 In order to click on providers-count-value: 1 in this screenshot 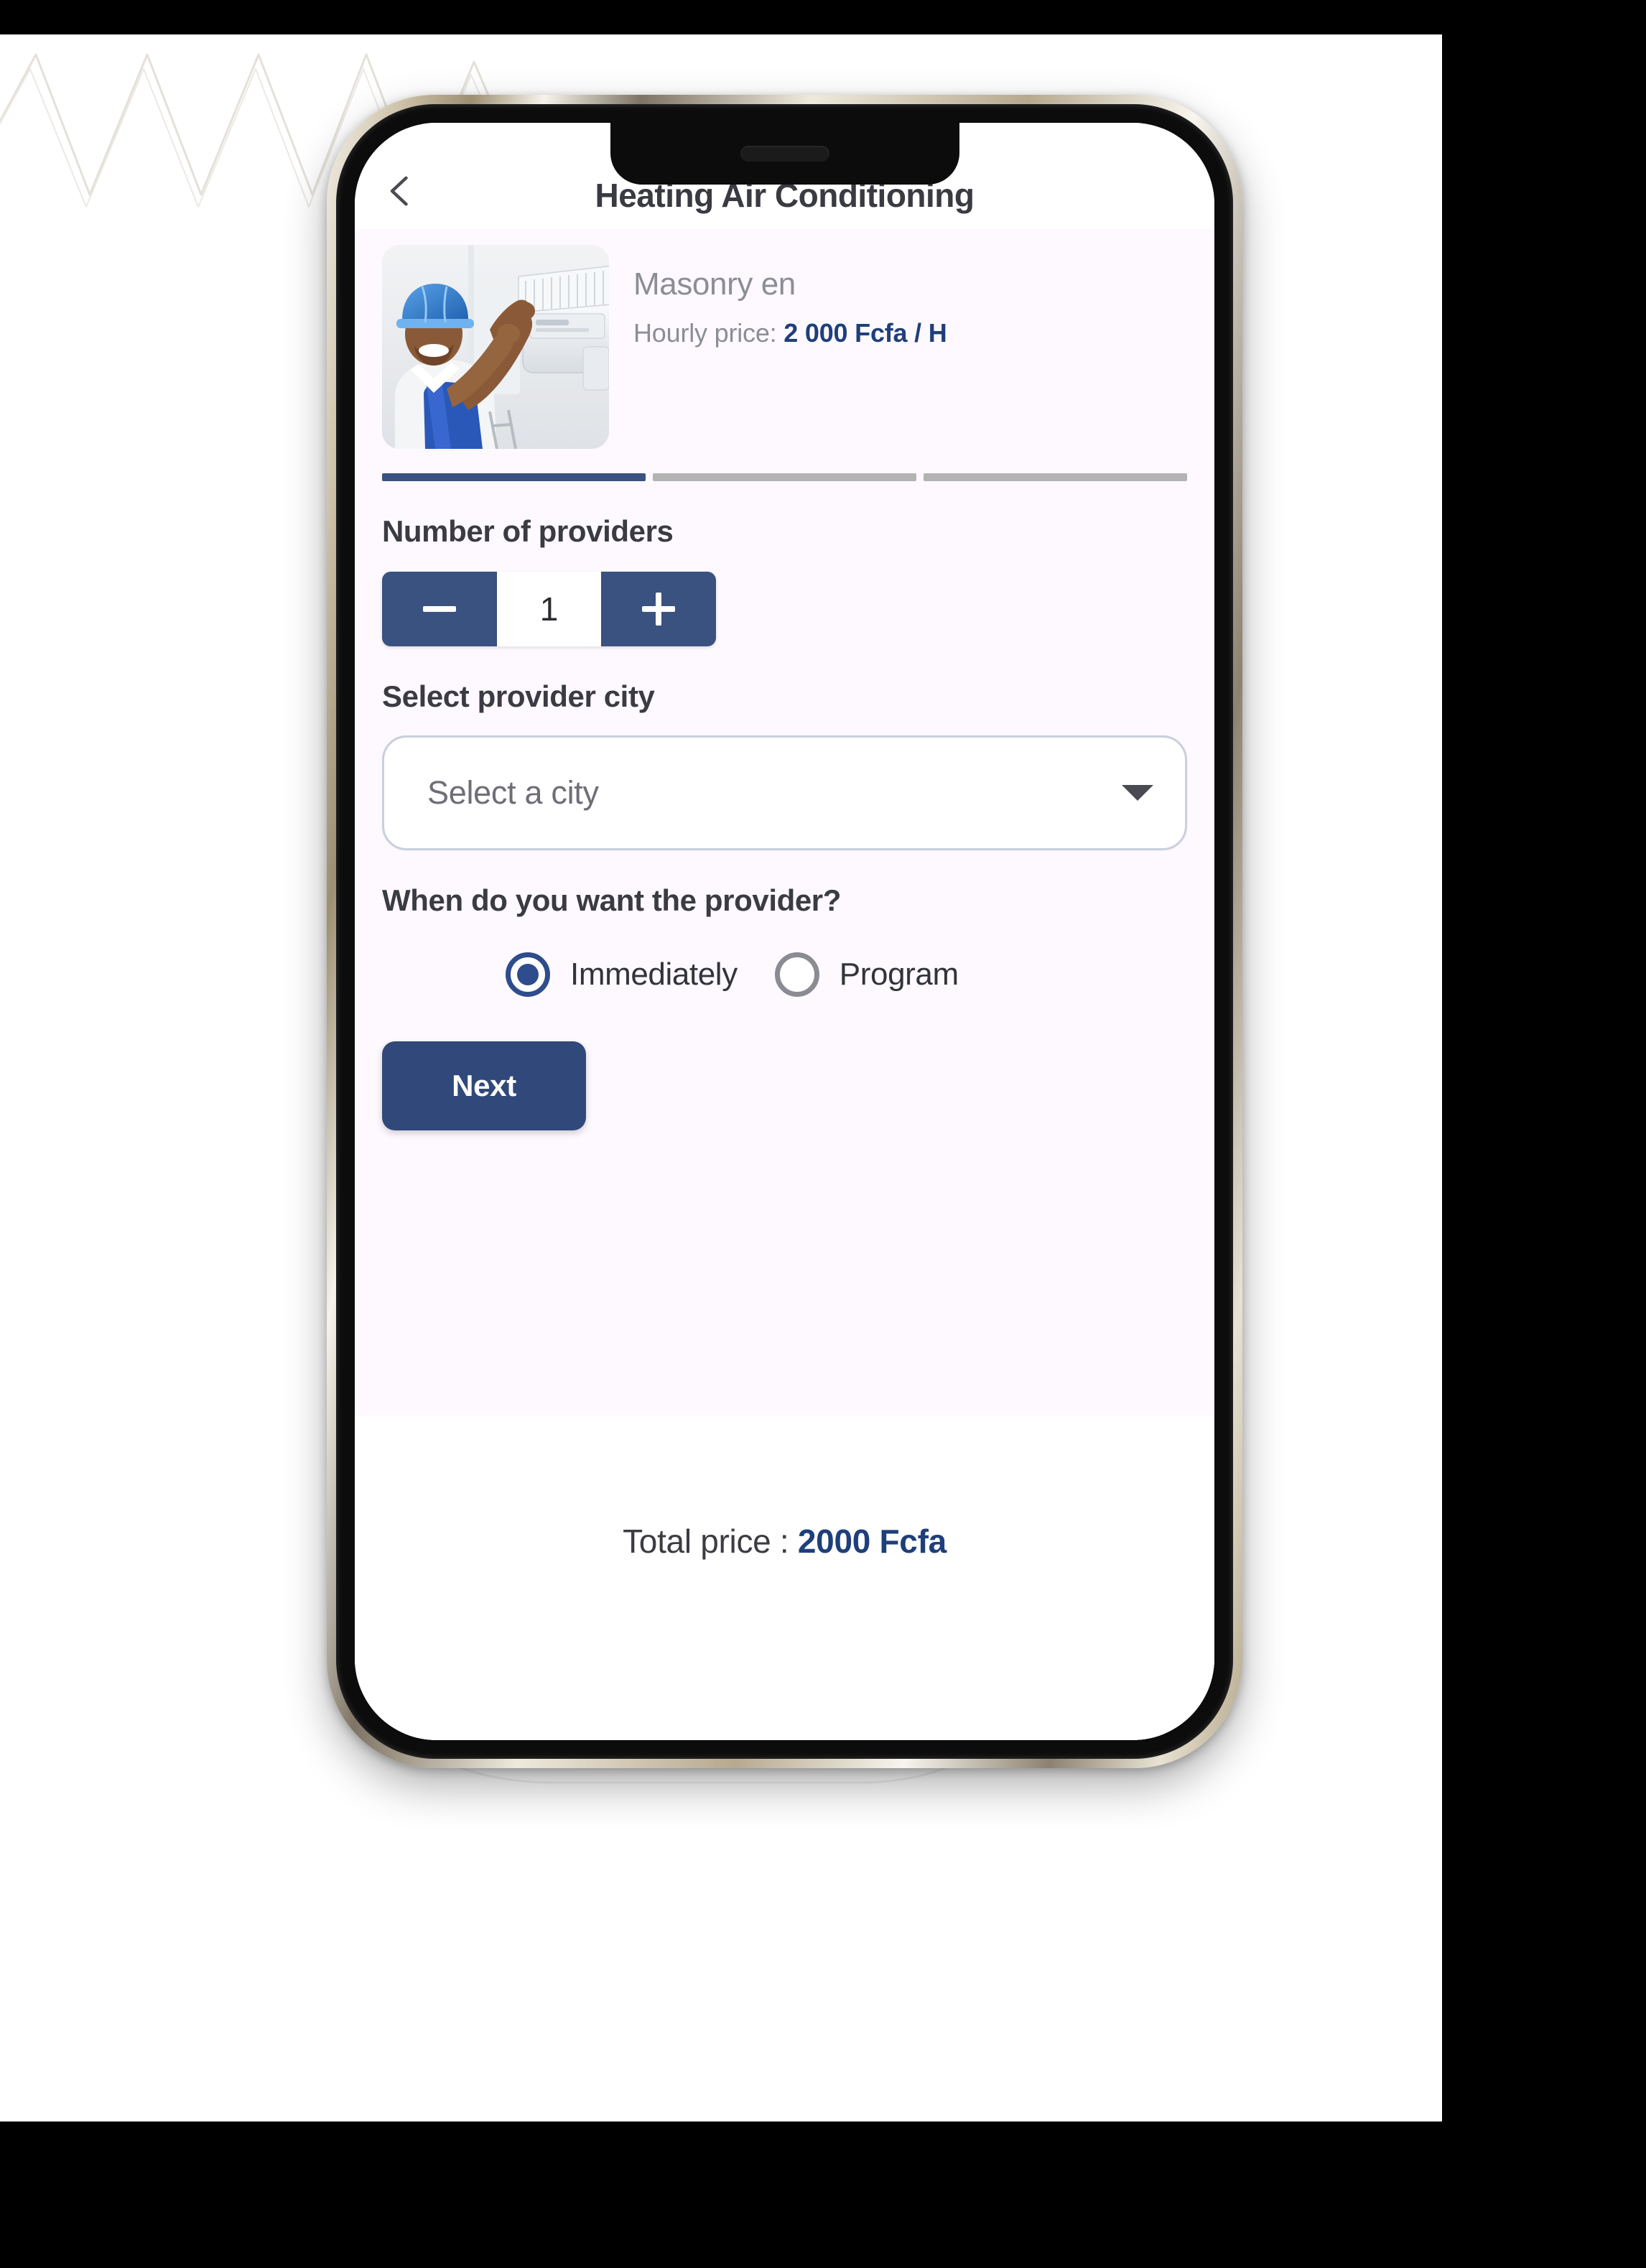, I will do `click(549, 609)`.